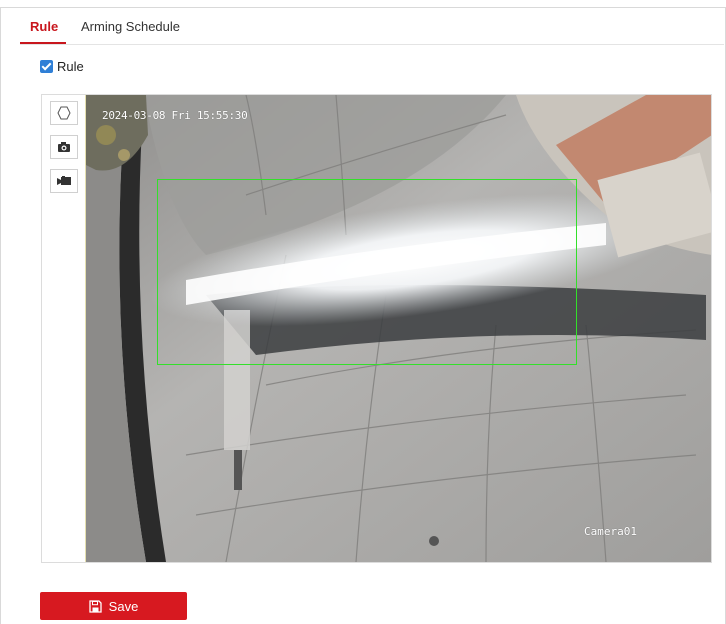  Describe the element at coordinates (123, 606) in the screenshot. I see `save-button-label: Save` at that location.